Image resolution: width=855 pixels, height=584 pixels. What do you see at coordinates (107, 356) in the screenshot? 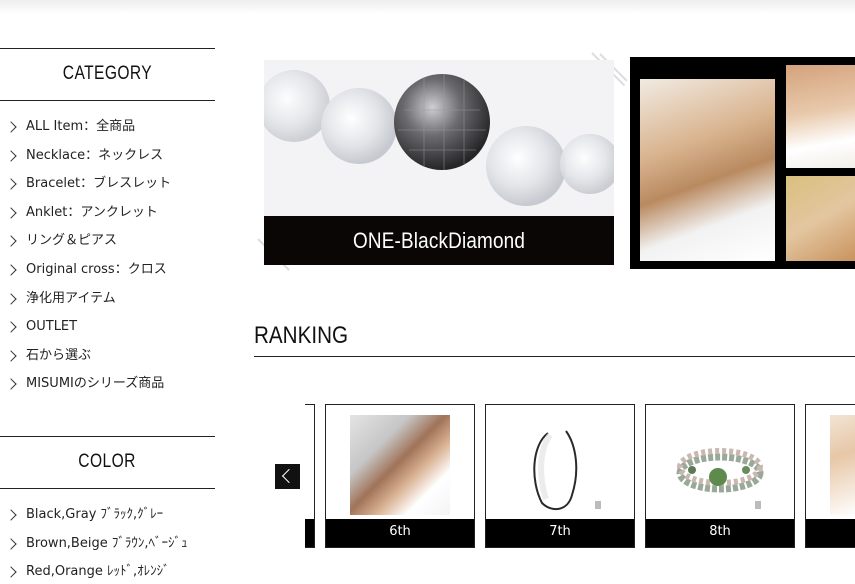
I see `category-item: 石から選ぶ` at bounding box center [107, 356].